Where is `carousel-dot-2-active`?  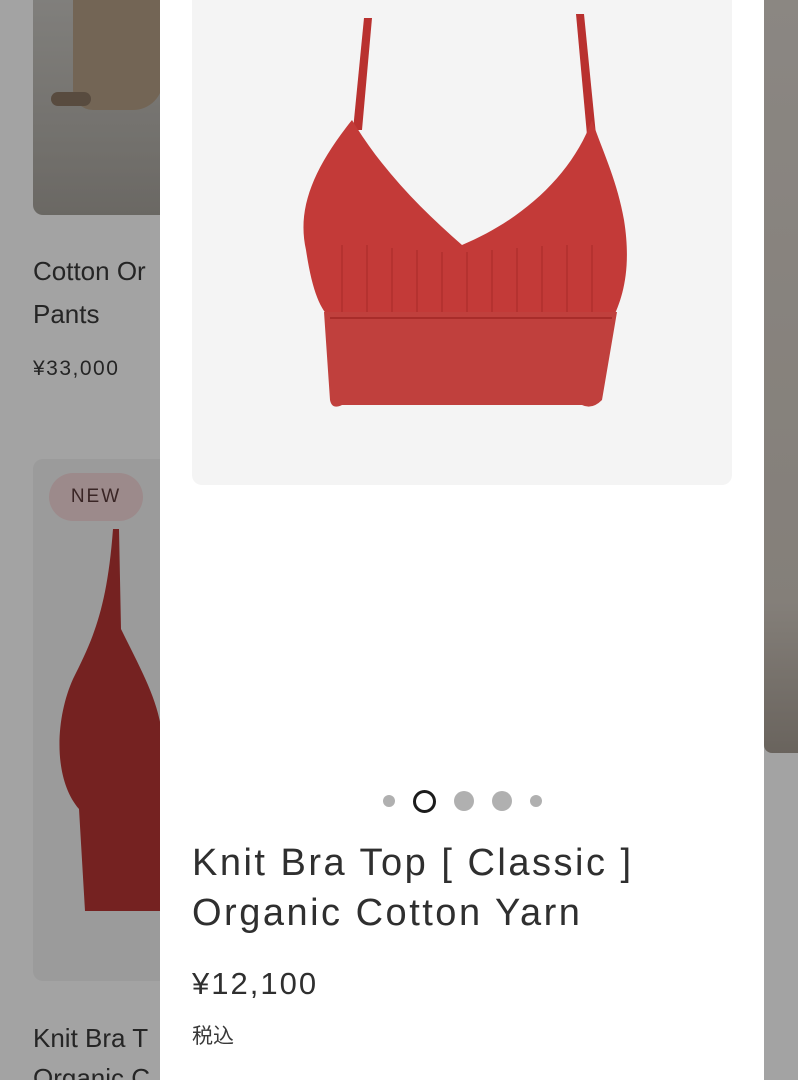 carousel-dot-2-active is located at coordinates (424, 801).